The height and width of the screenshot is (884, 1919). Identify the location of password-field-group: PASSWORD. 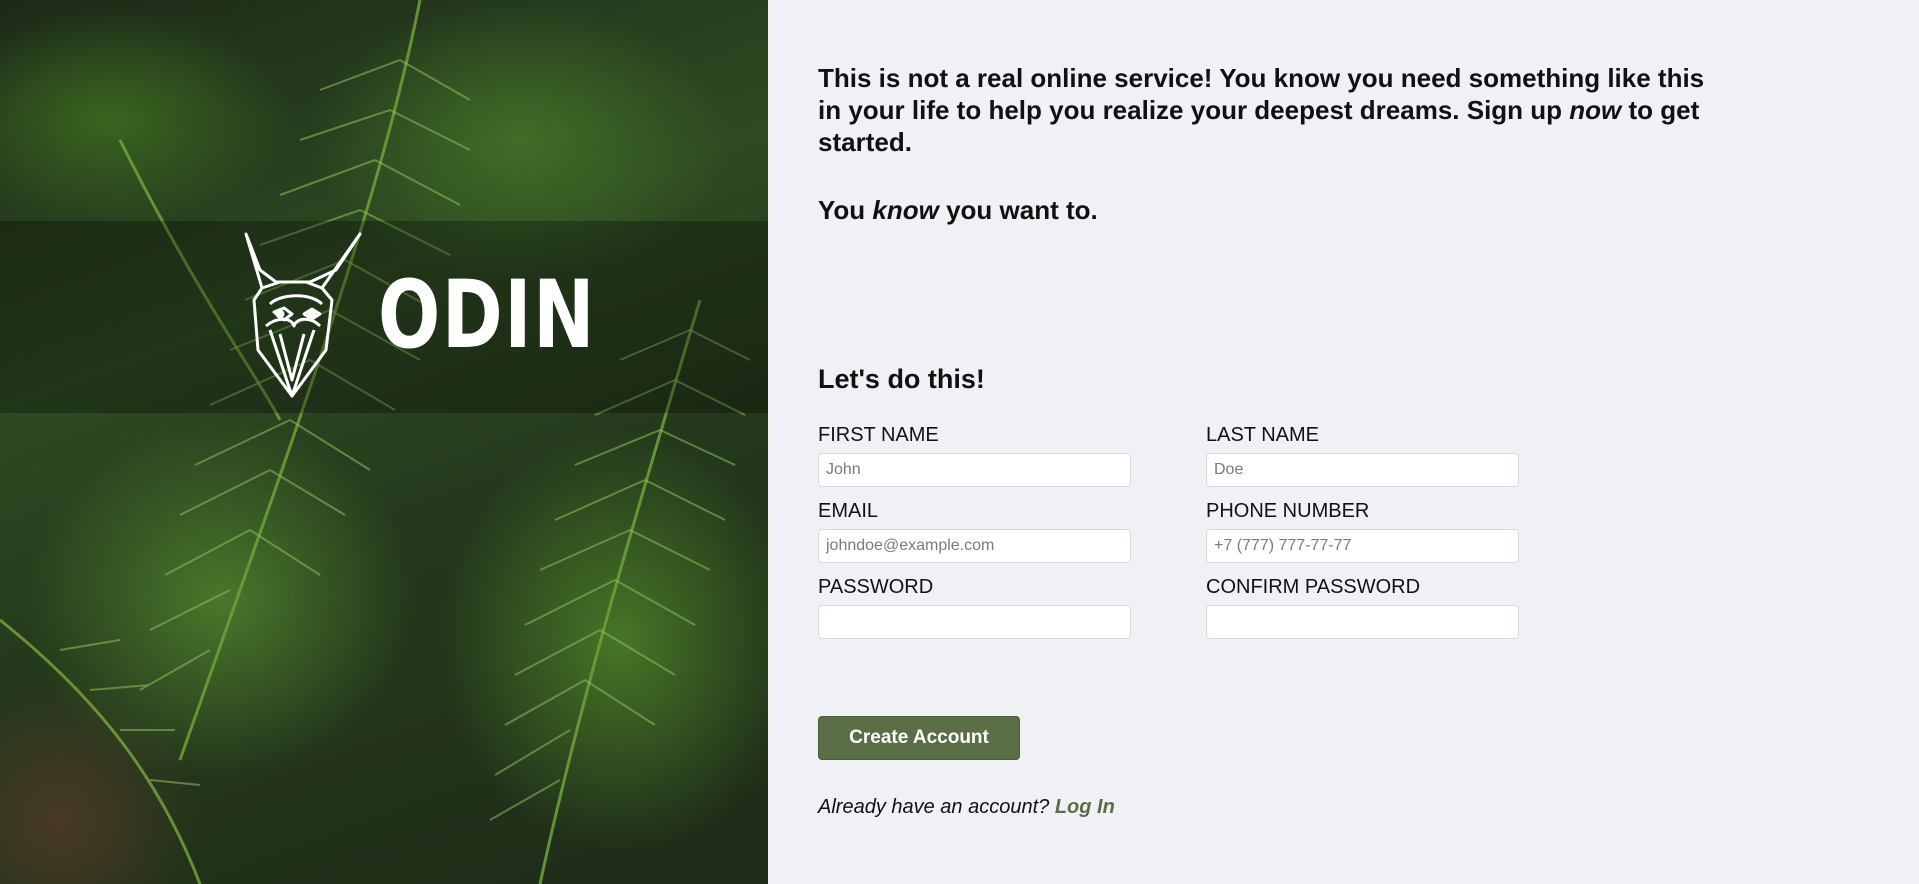
(974, 607).